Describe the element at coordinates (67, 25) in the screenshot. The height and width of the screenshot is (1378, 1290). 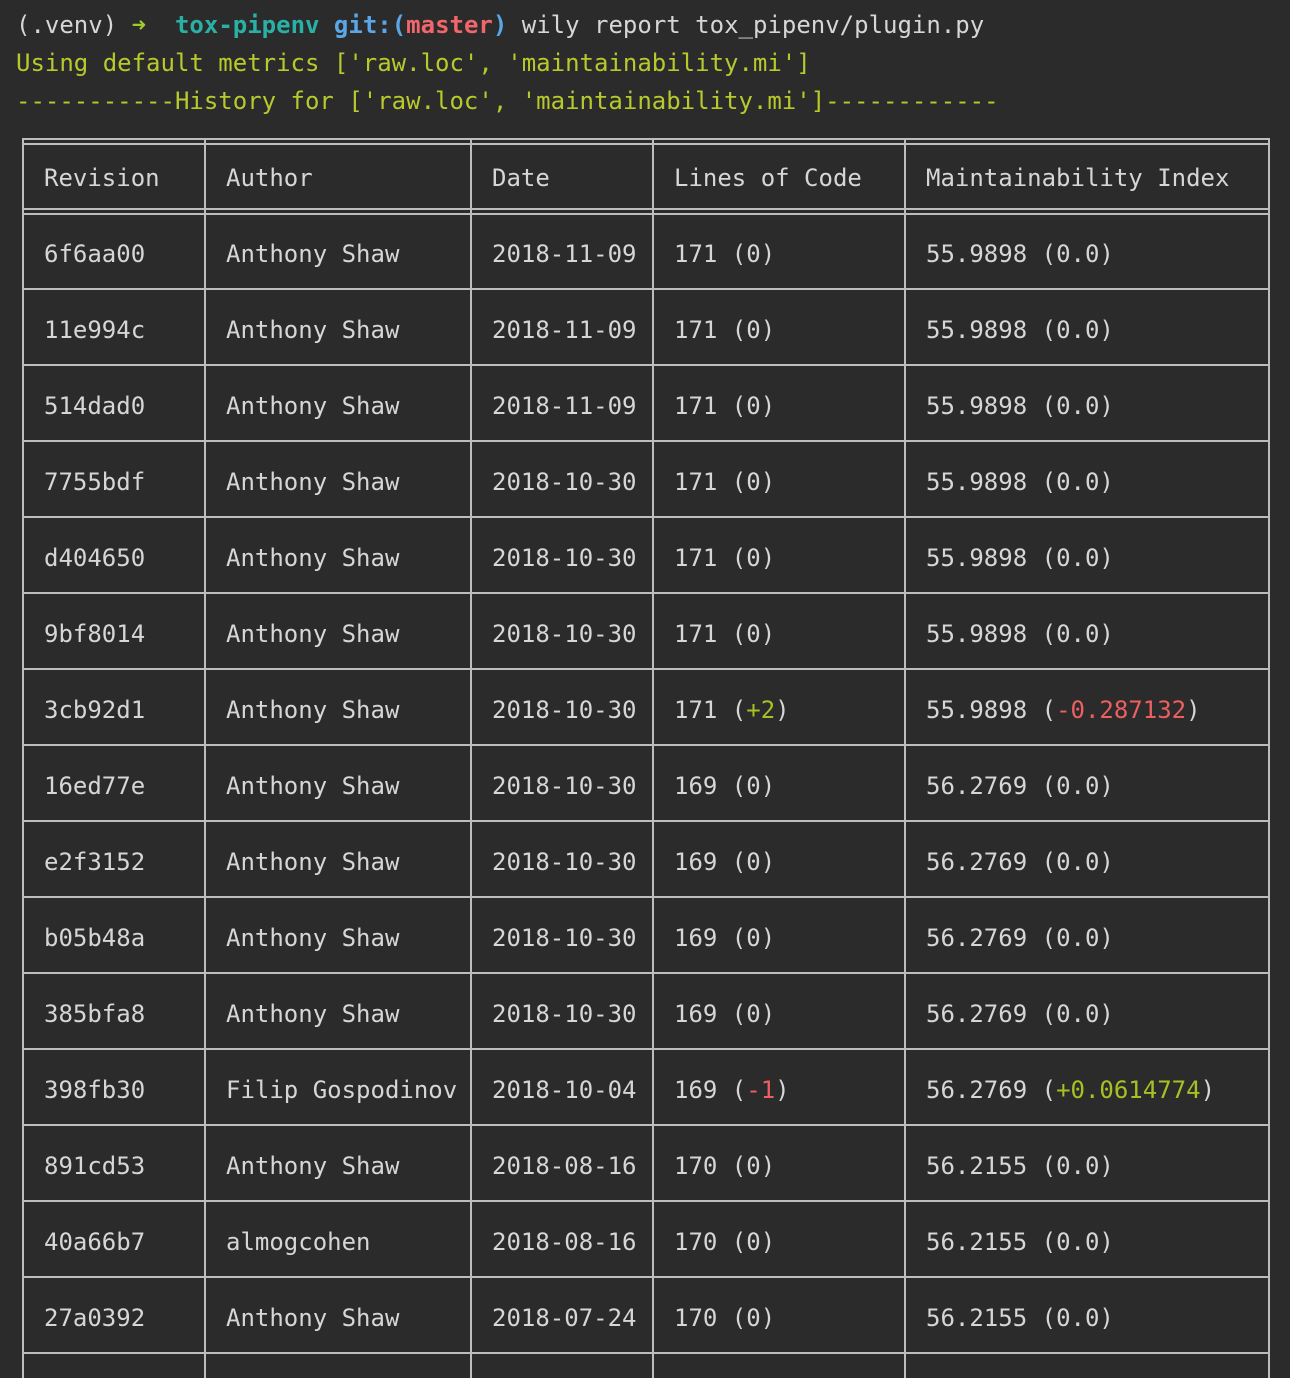
I see `venv-label: (.venv)` at that location.